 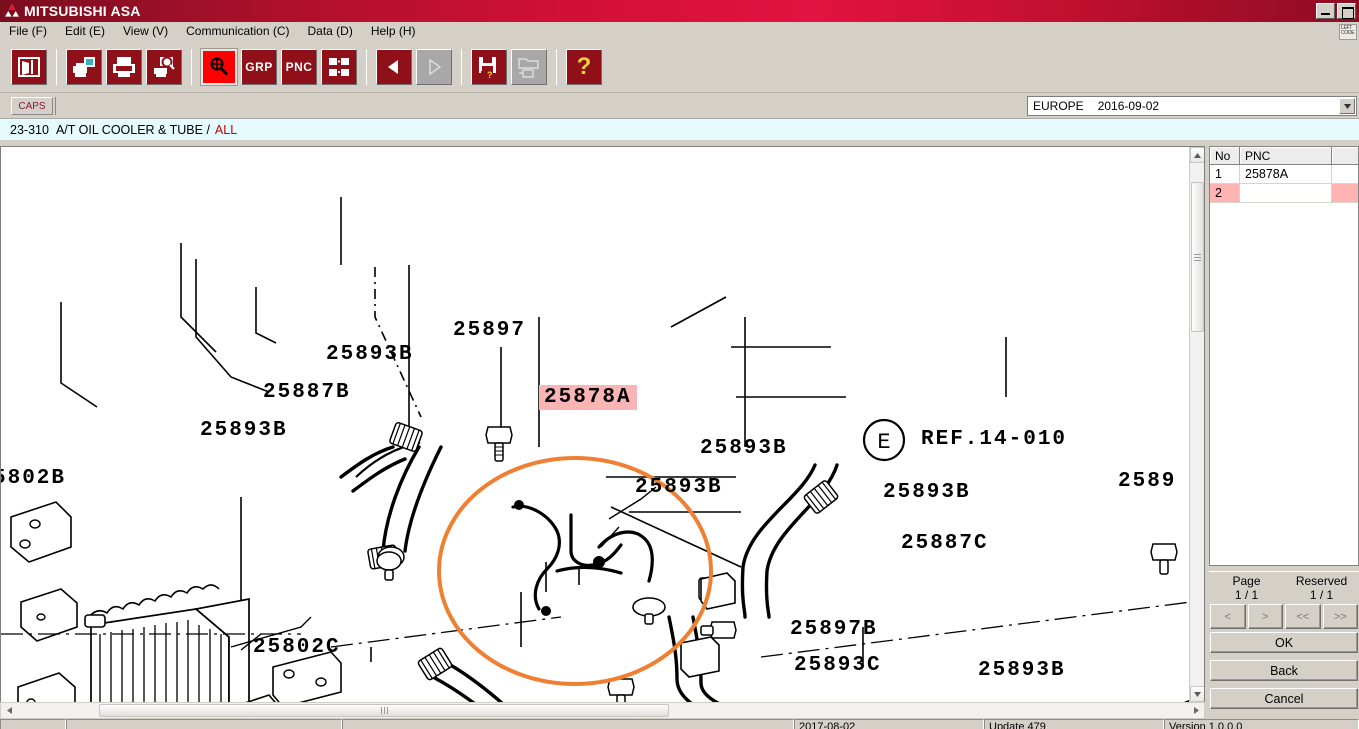 I want to click on page-prev-button: <, so click(x=1228, y=616).